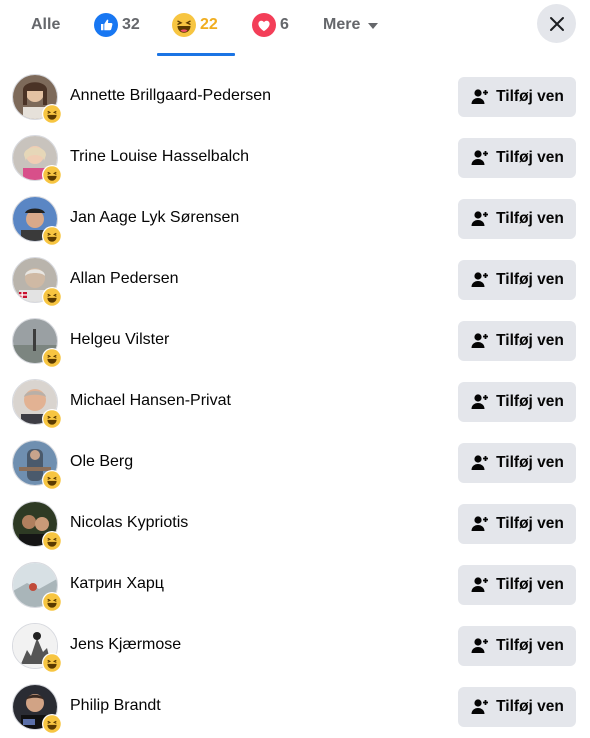 This screenshot has height=738, width=590. I want to click on person-name: Jan Aage Lyk Sørensen, so click(154, 218).